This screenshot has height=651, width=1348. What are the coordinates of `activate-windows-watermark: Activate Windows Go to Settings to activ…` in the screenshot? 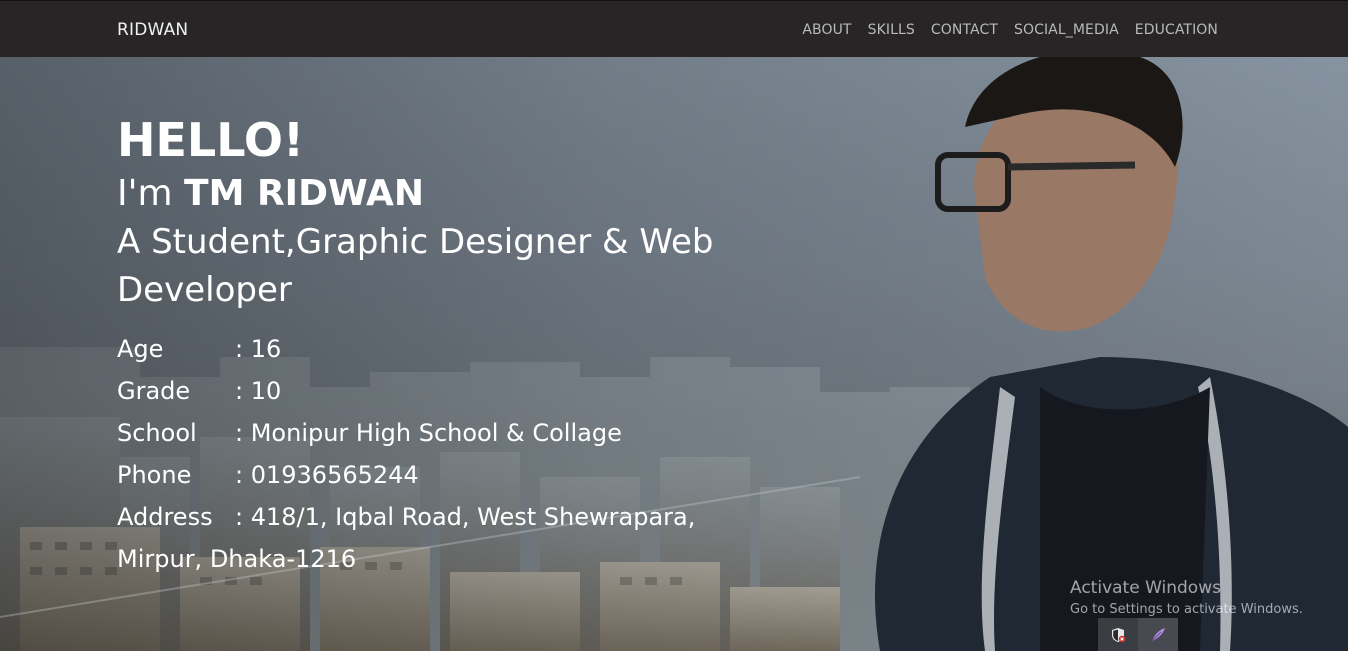 It's located at (1186, 597).